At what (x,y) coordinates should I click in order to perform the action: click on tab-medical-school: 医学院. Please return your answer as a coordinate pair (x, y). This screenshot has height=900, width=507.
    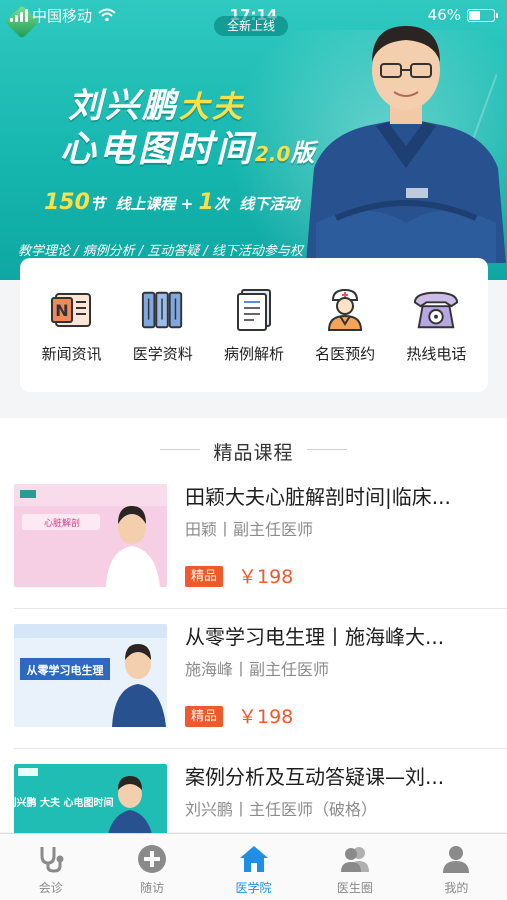
    Looking at the image, I should click on (253, 867).